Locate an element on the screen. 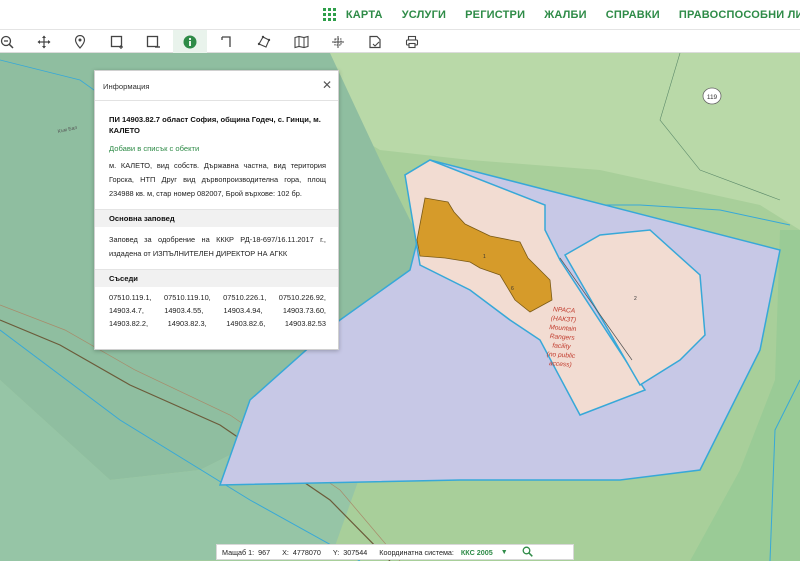  neighbour-parcel: 14903.82.53 is located at coordinates (305, 323).